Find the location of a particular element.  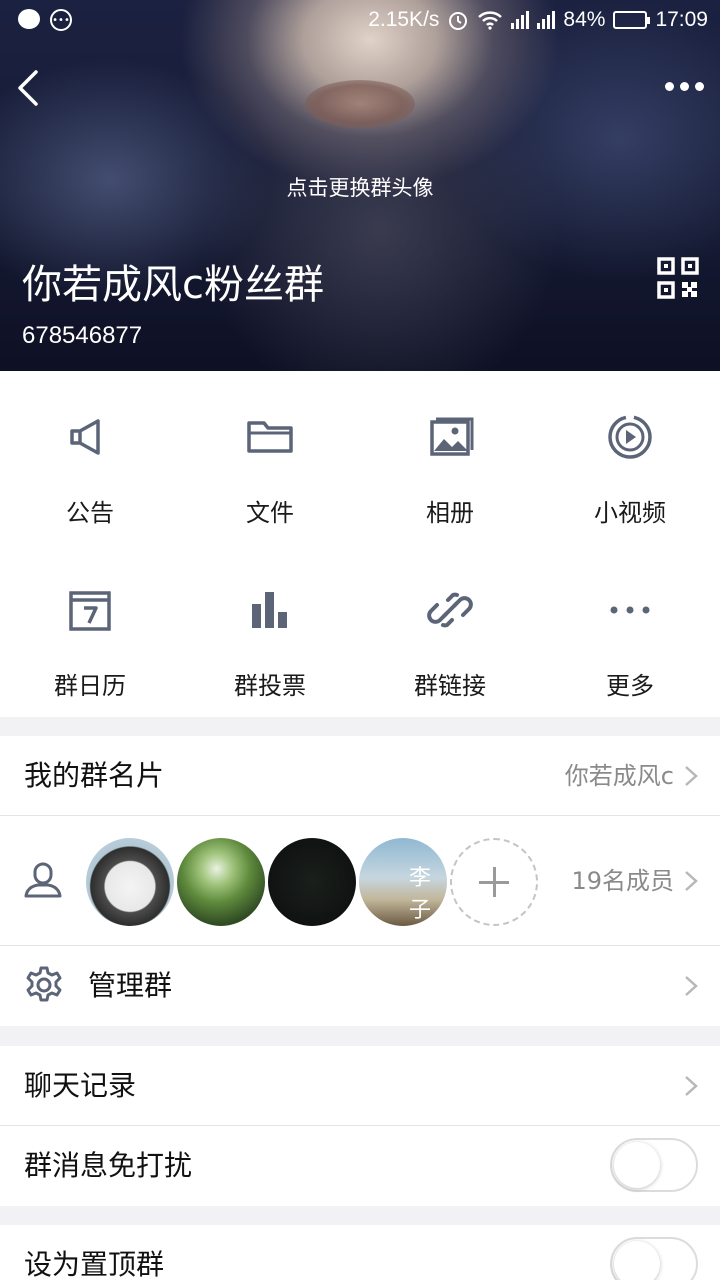

member-avatar: 李子 is located at coordinates (403, 882).